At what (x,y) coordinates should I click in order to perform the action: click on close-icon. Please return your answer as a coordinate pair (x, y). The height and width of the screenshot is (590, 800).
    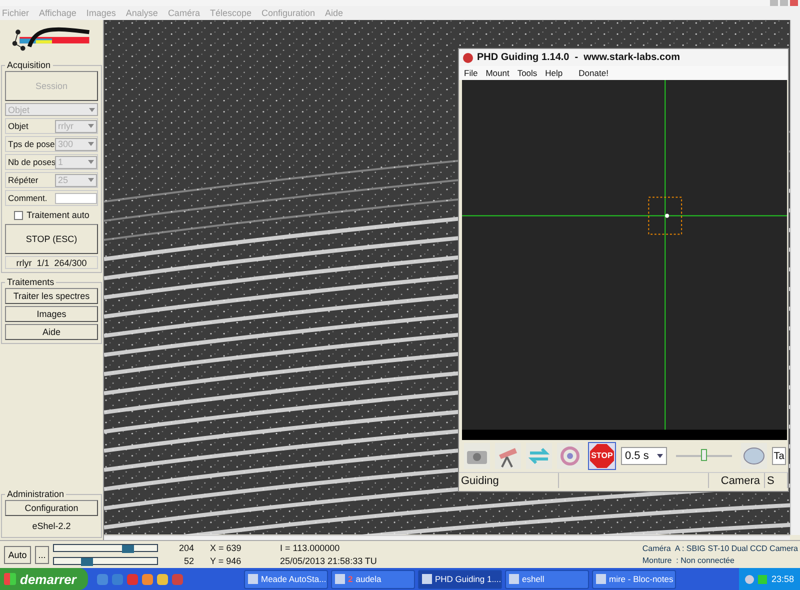
    Looking at the image, I should click on (794, 3).